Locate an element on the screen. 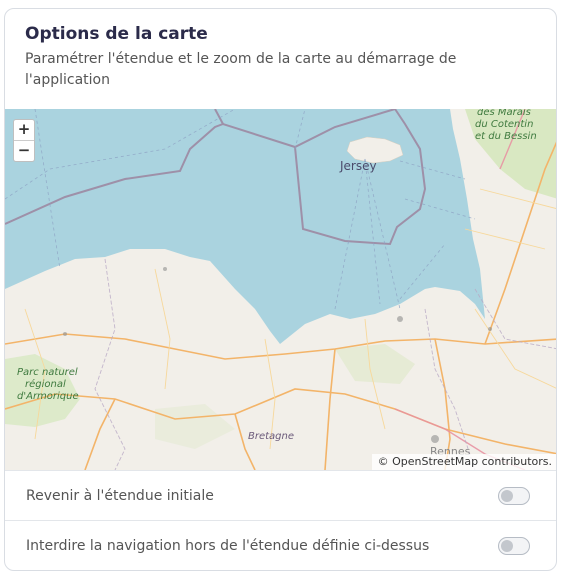  label-parc-3: d'Armorique is located at coordinates (48, 396).